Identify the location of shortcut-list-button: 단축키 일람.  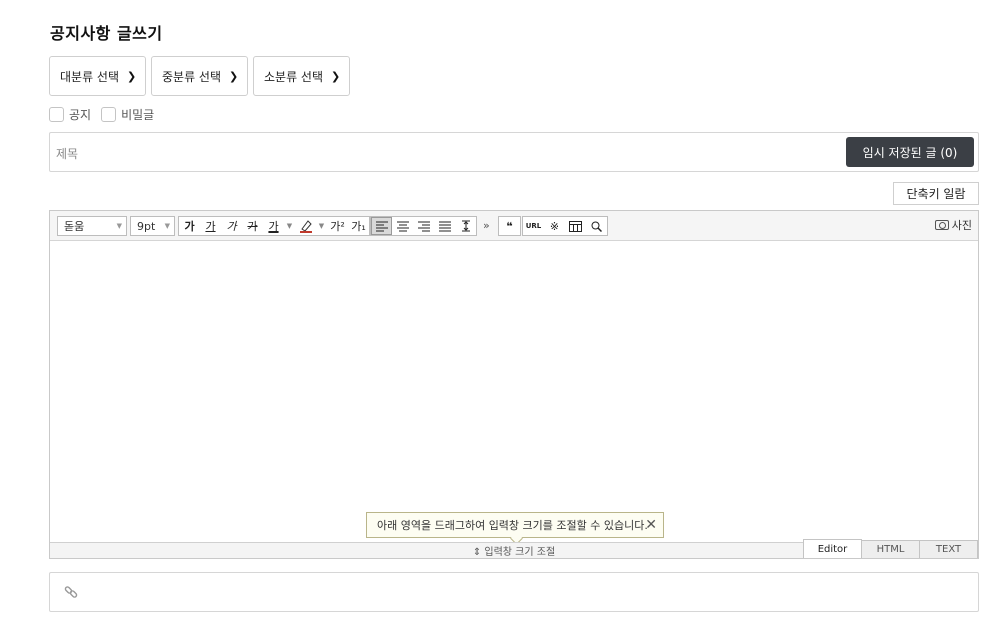
(936, 193).